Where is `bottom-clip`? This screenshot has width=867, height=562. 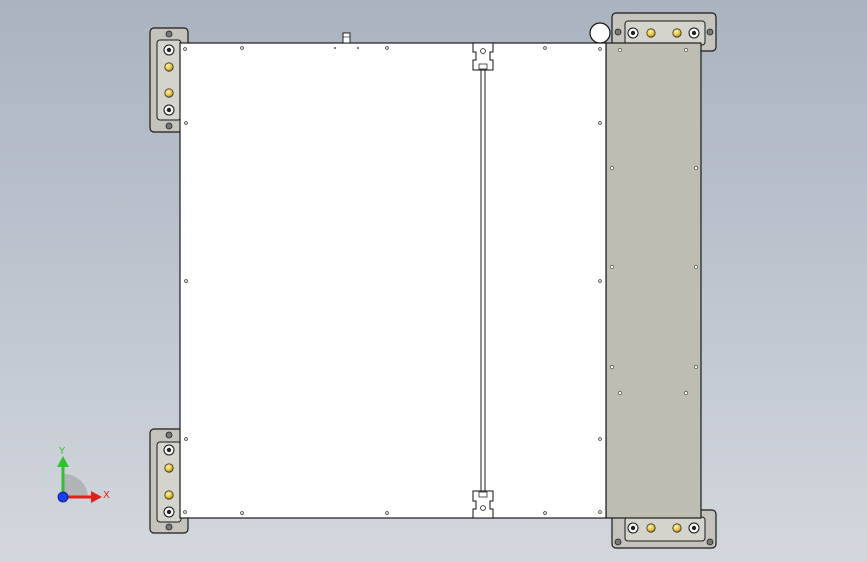
bottom-clip is located at coordinates (483, 504).